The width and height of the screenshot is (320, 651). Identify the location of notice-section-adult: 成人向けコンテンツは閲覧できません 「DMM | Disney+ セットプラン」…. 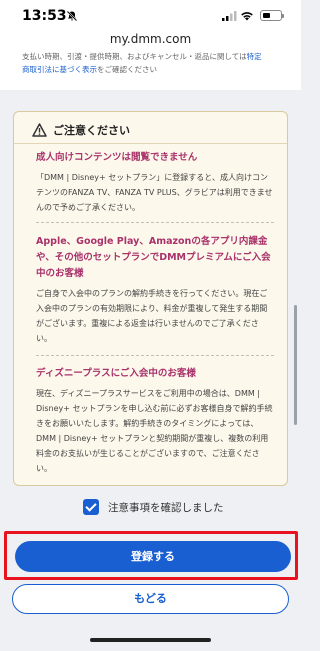
(155, 182).